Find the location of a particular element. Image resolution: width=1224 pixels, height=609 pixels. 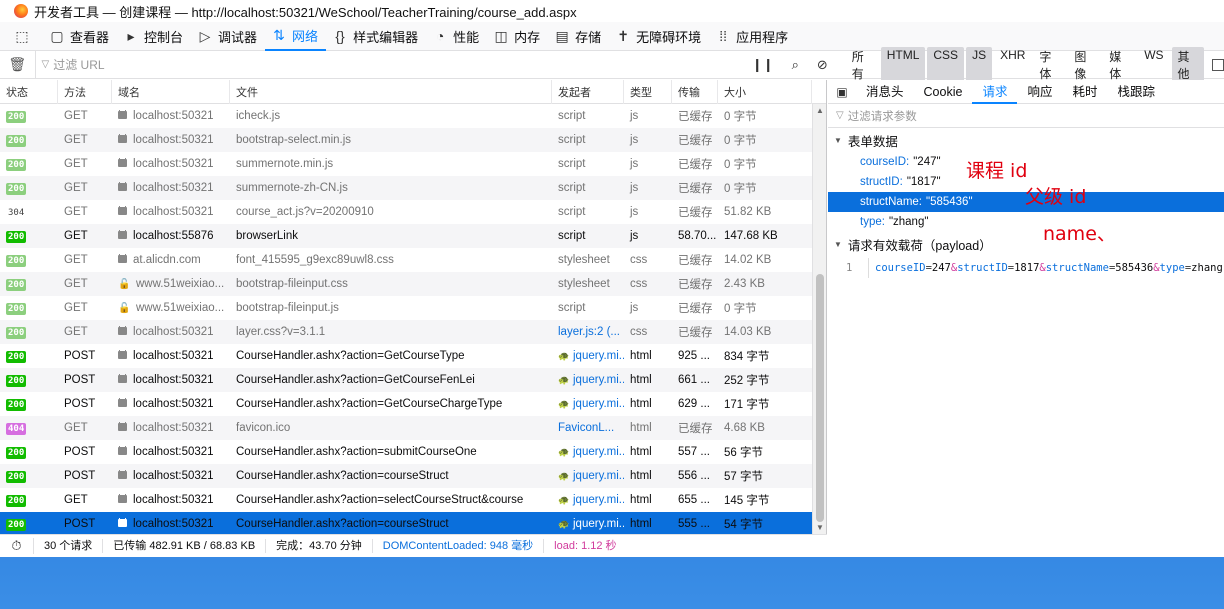

toolbar-tab-label: 查看器 is located at coordinates (90, 37).